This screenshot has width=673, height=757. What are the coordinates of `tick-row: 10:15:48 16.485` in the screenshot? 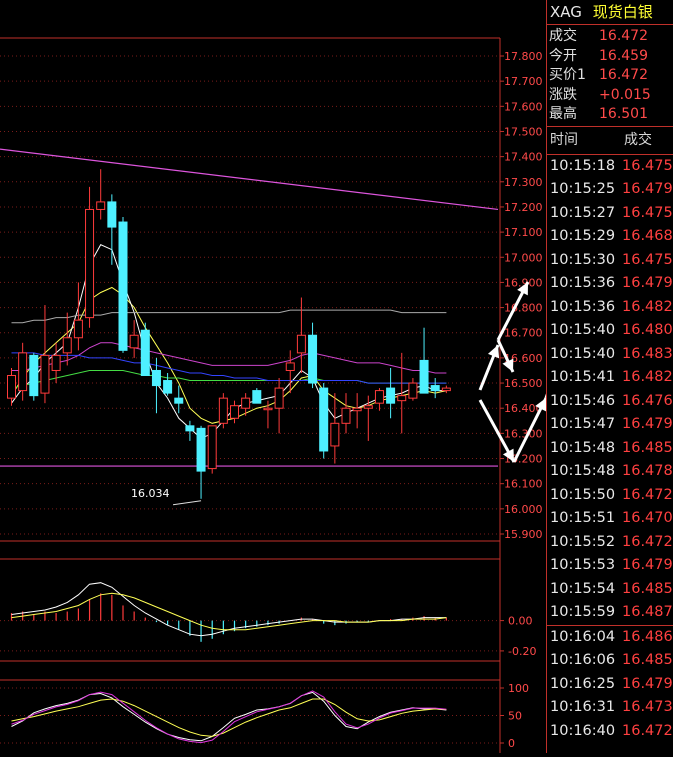 It's located at (610, 449).